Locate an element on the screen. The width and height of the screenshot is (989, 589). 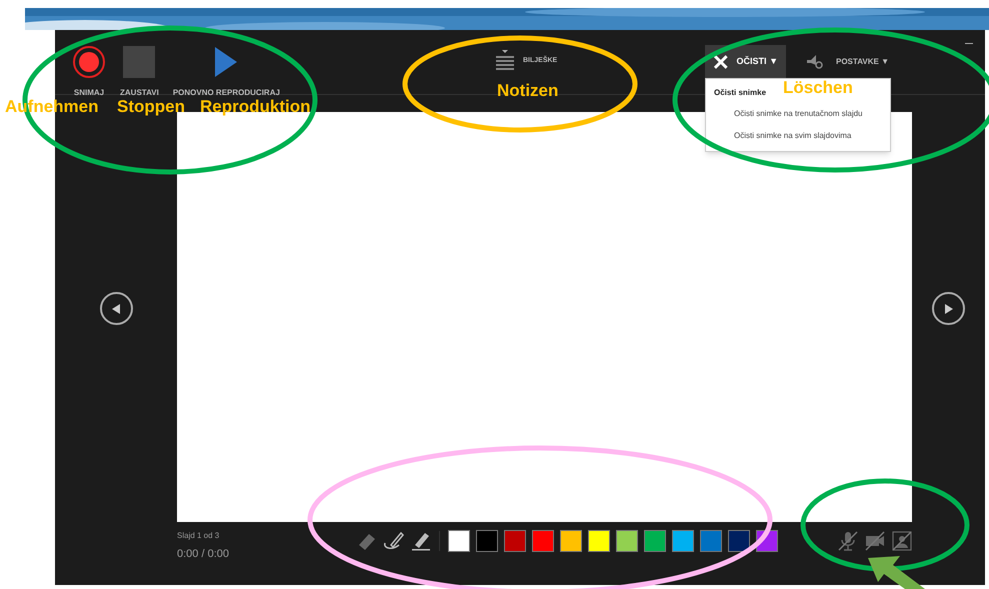
previous-slide-button is located at coordinates (116, 308).